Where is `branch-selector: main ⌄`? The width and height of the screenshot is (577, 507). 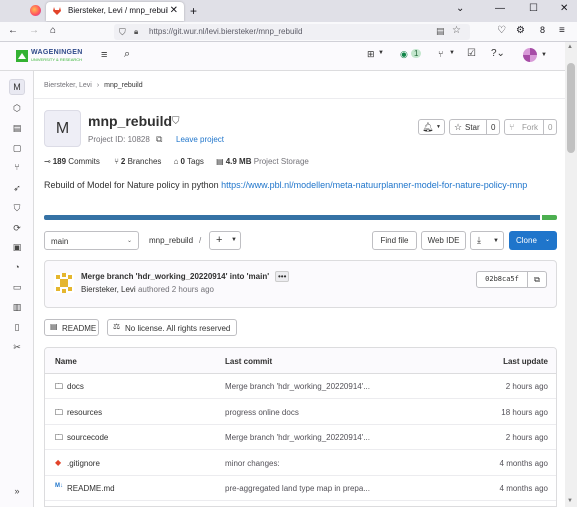 branch-selector: main ⌄ is located at coordinates (91, 240).